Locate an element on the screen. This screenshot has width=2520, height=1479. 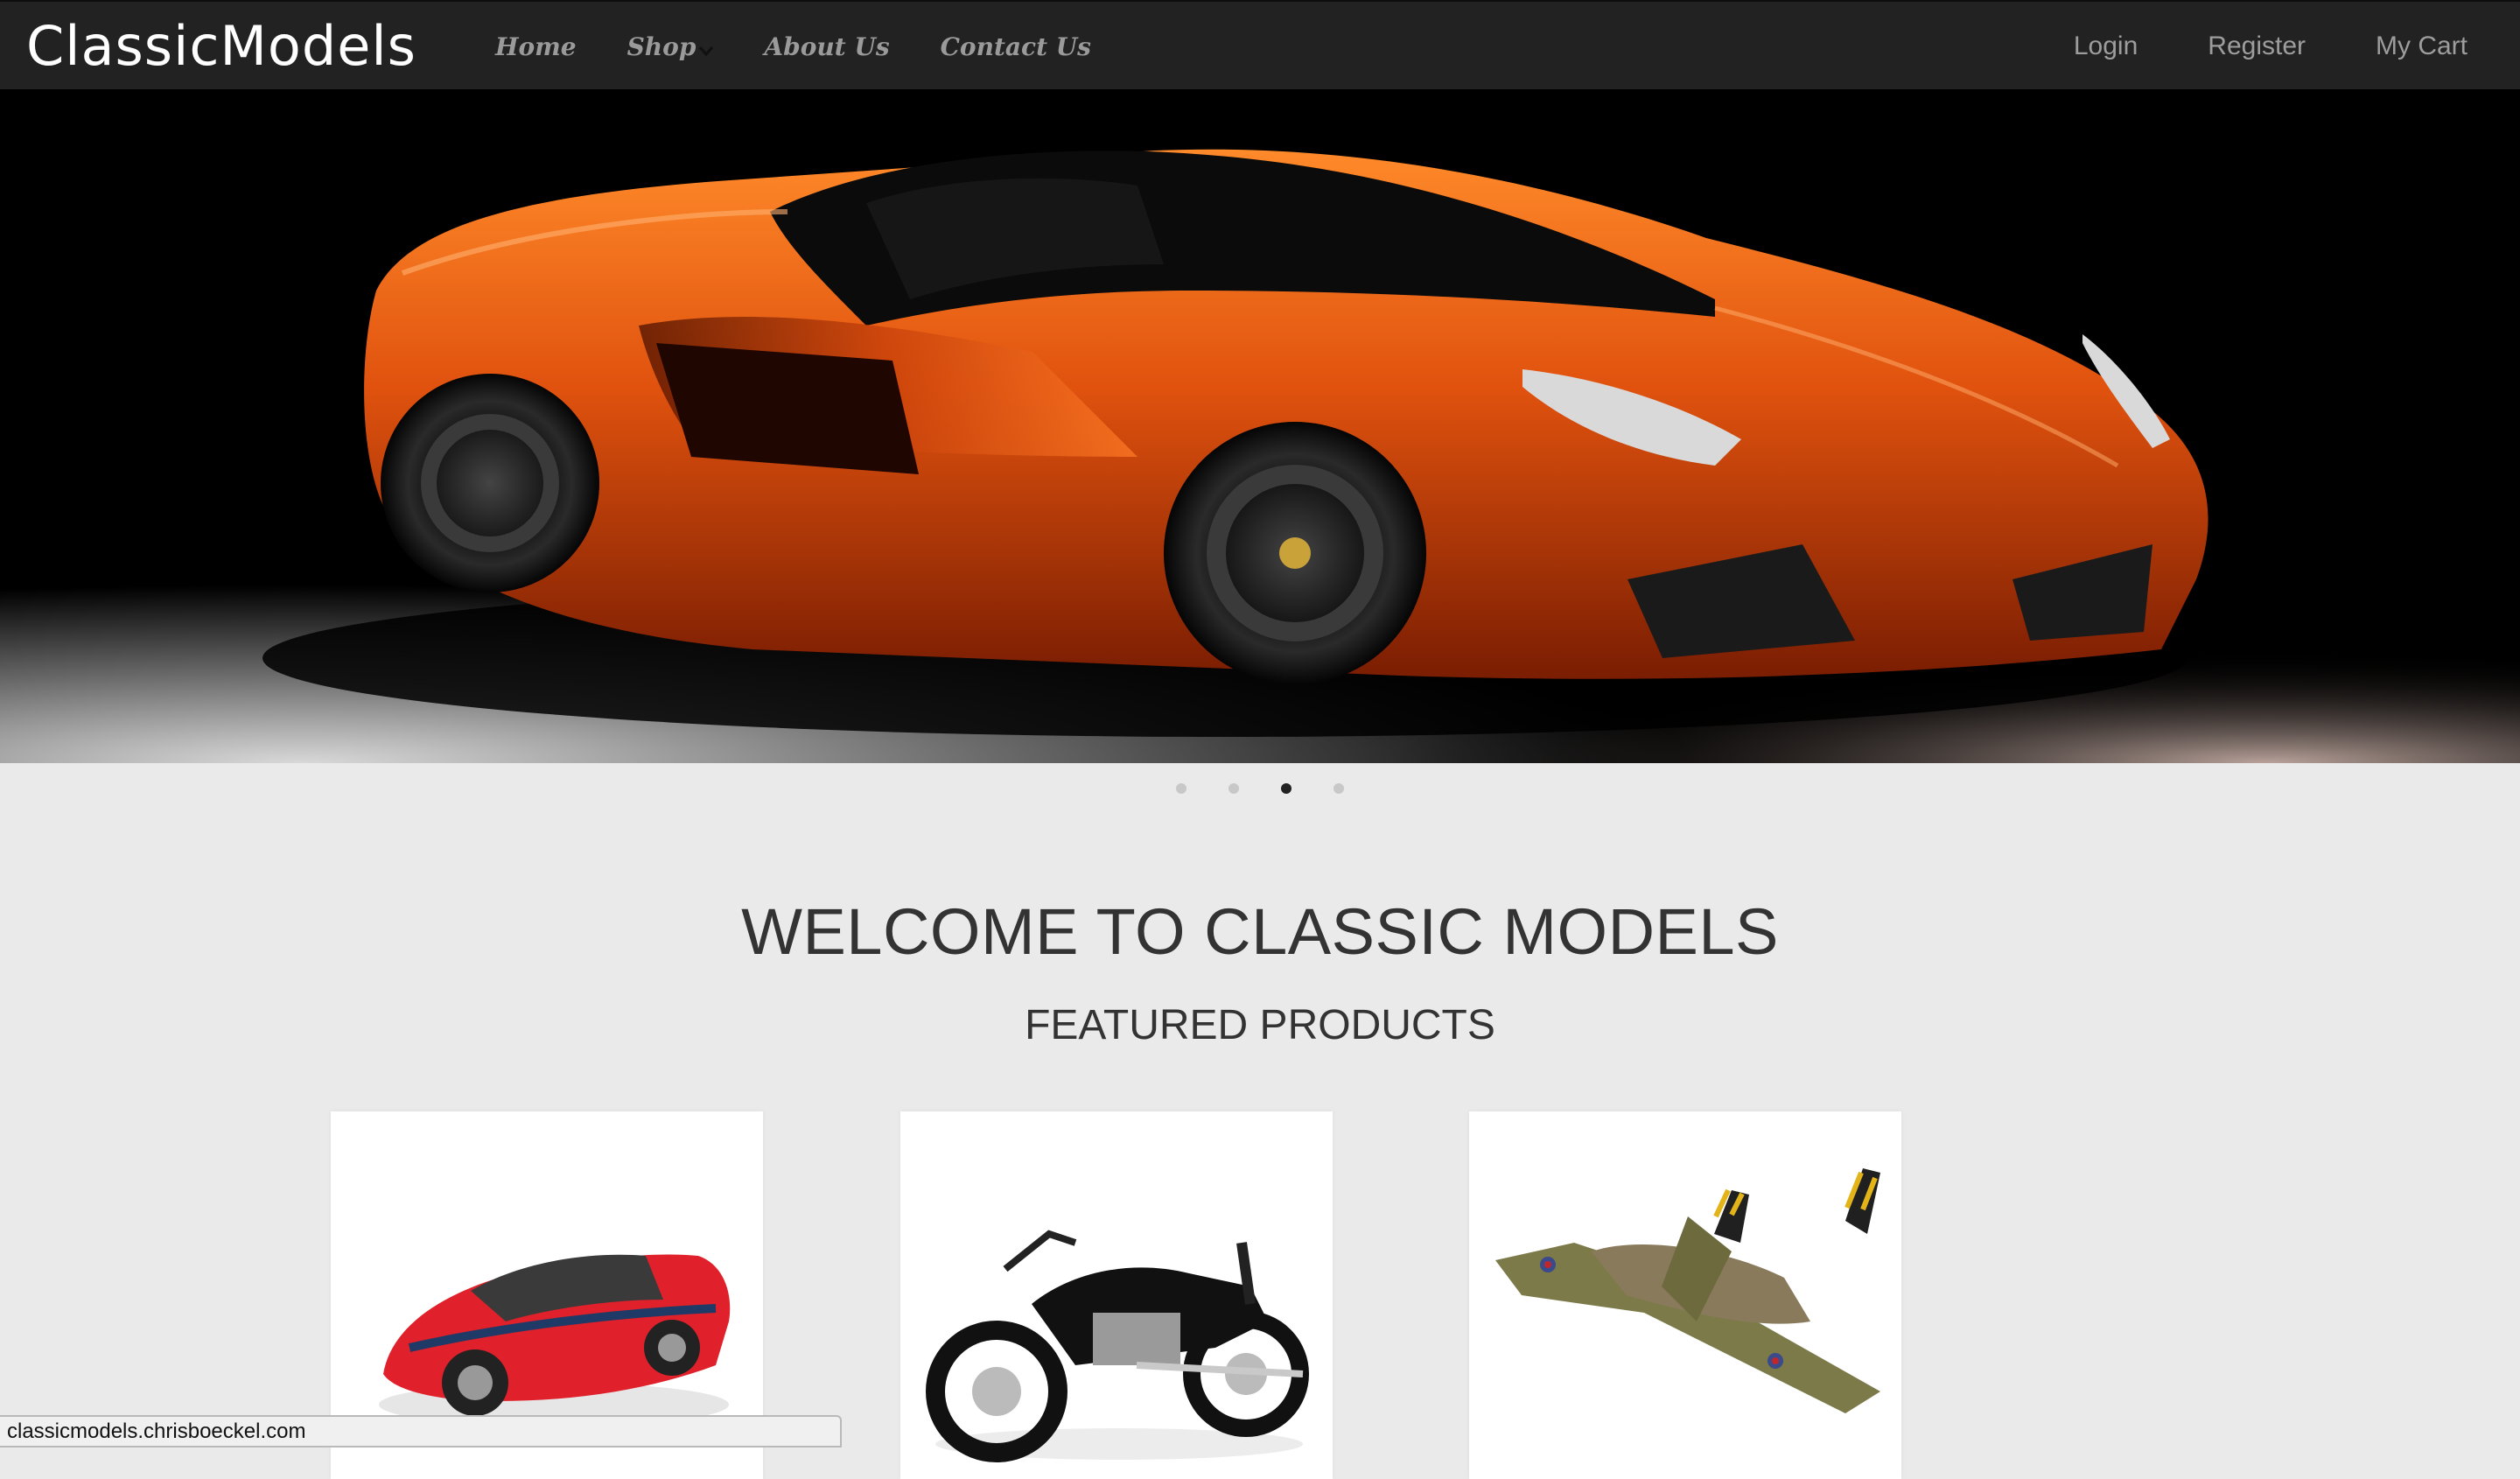
nav-link-contact-label: Contact Us is located at coordinates (1015, 47).